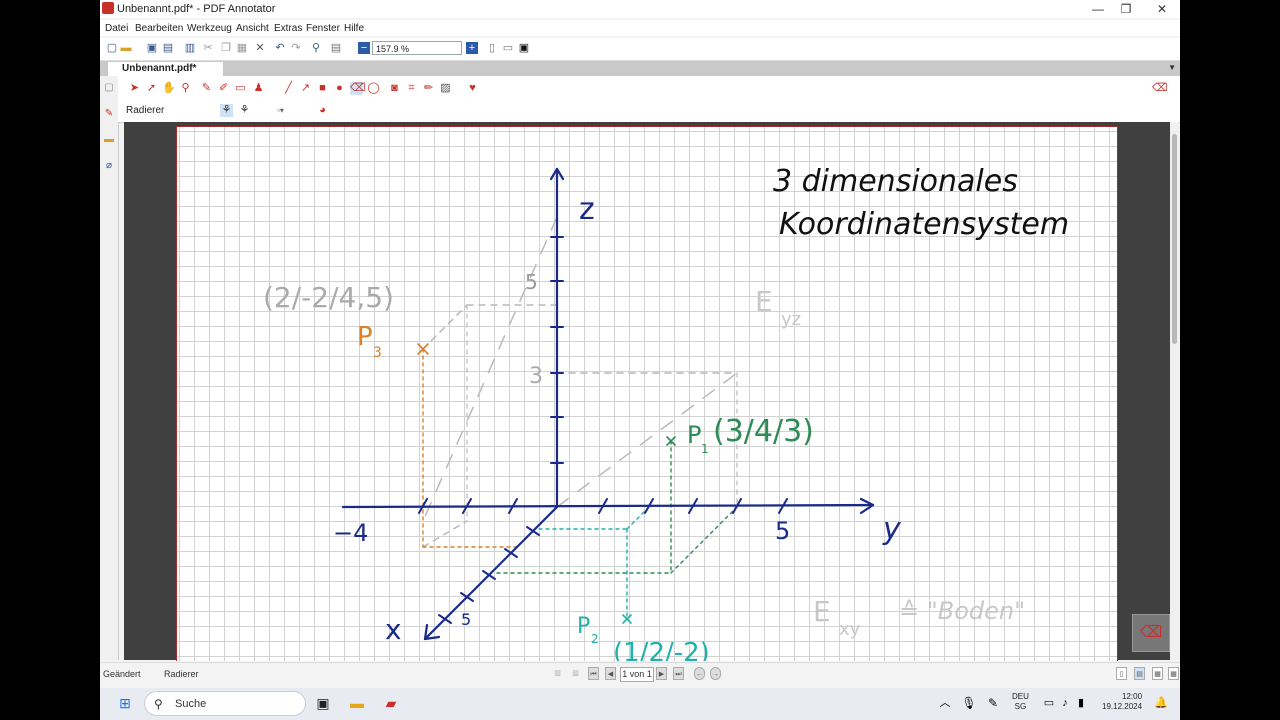  Describe the element at coordinates (466, 619) in the screenshot. I see `tick-x-5-label: 5` at that location.